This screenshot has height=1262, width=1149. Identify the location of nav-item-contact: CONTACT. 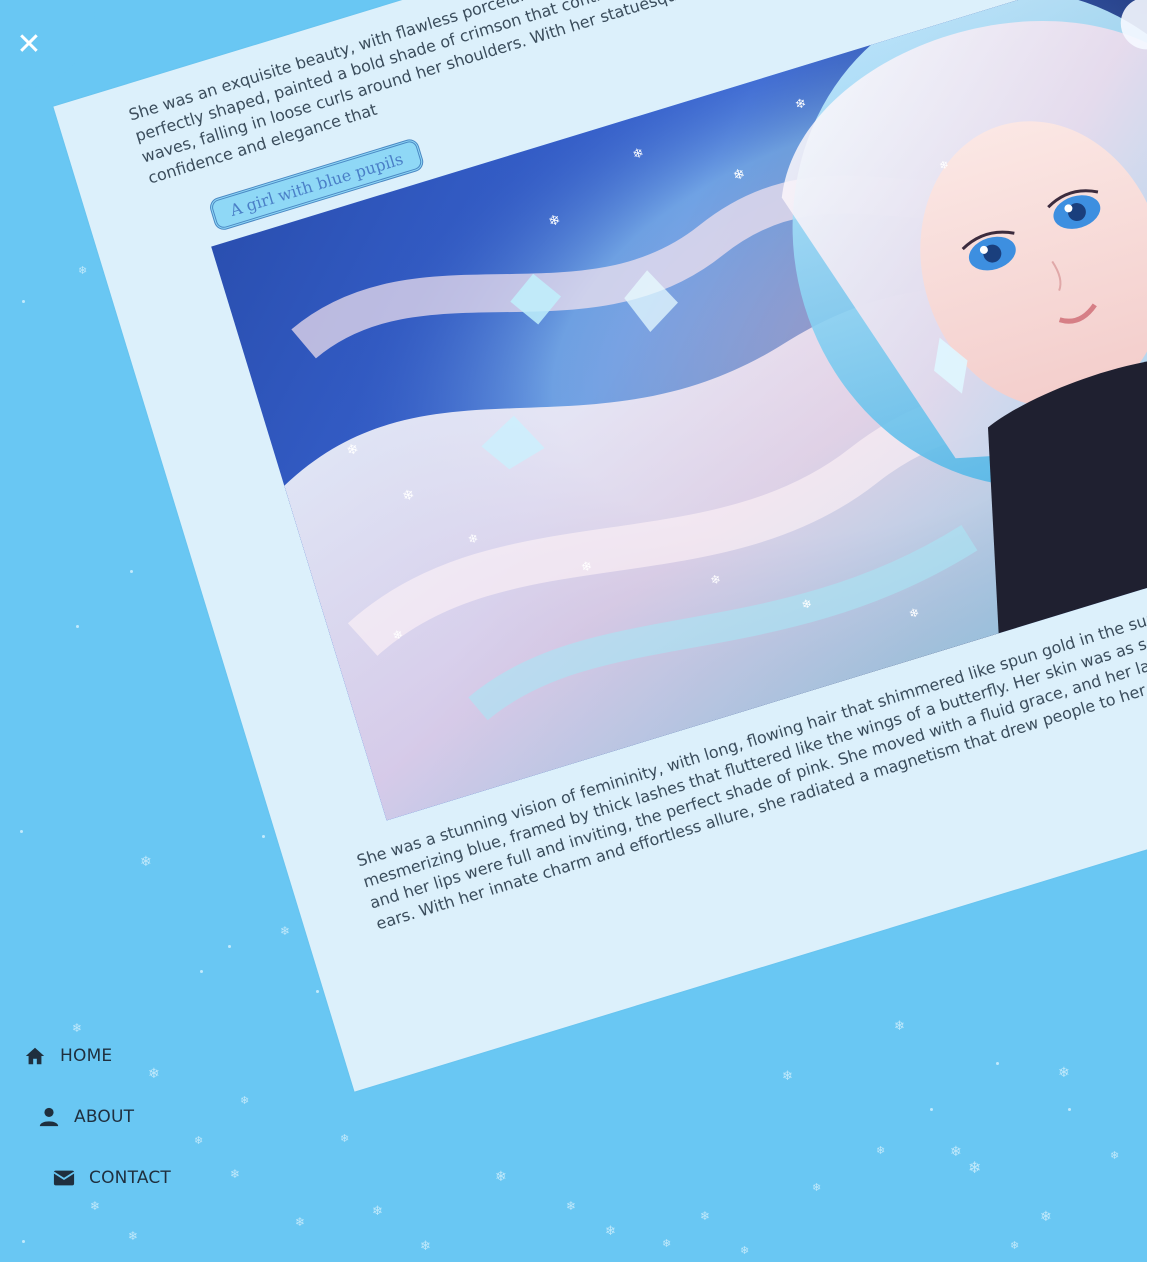
(112, 1178).